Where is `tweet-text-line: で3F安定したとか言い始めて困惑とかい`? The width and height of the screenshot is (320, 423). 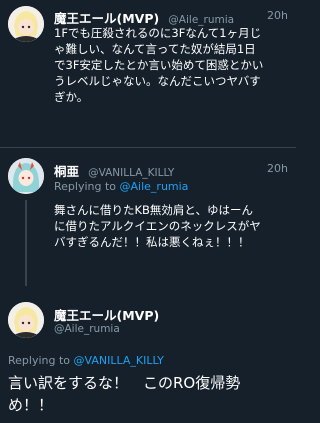
tweet-text-line: で3F安定したとか言い始めて困惑とかい is located at coordinates (159, 65).